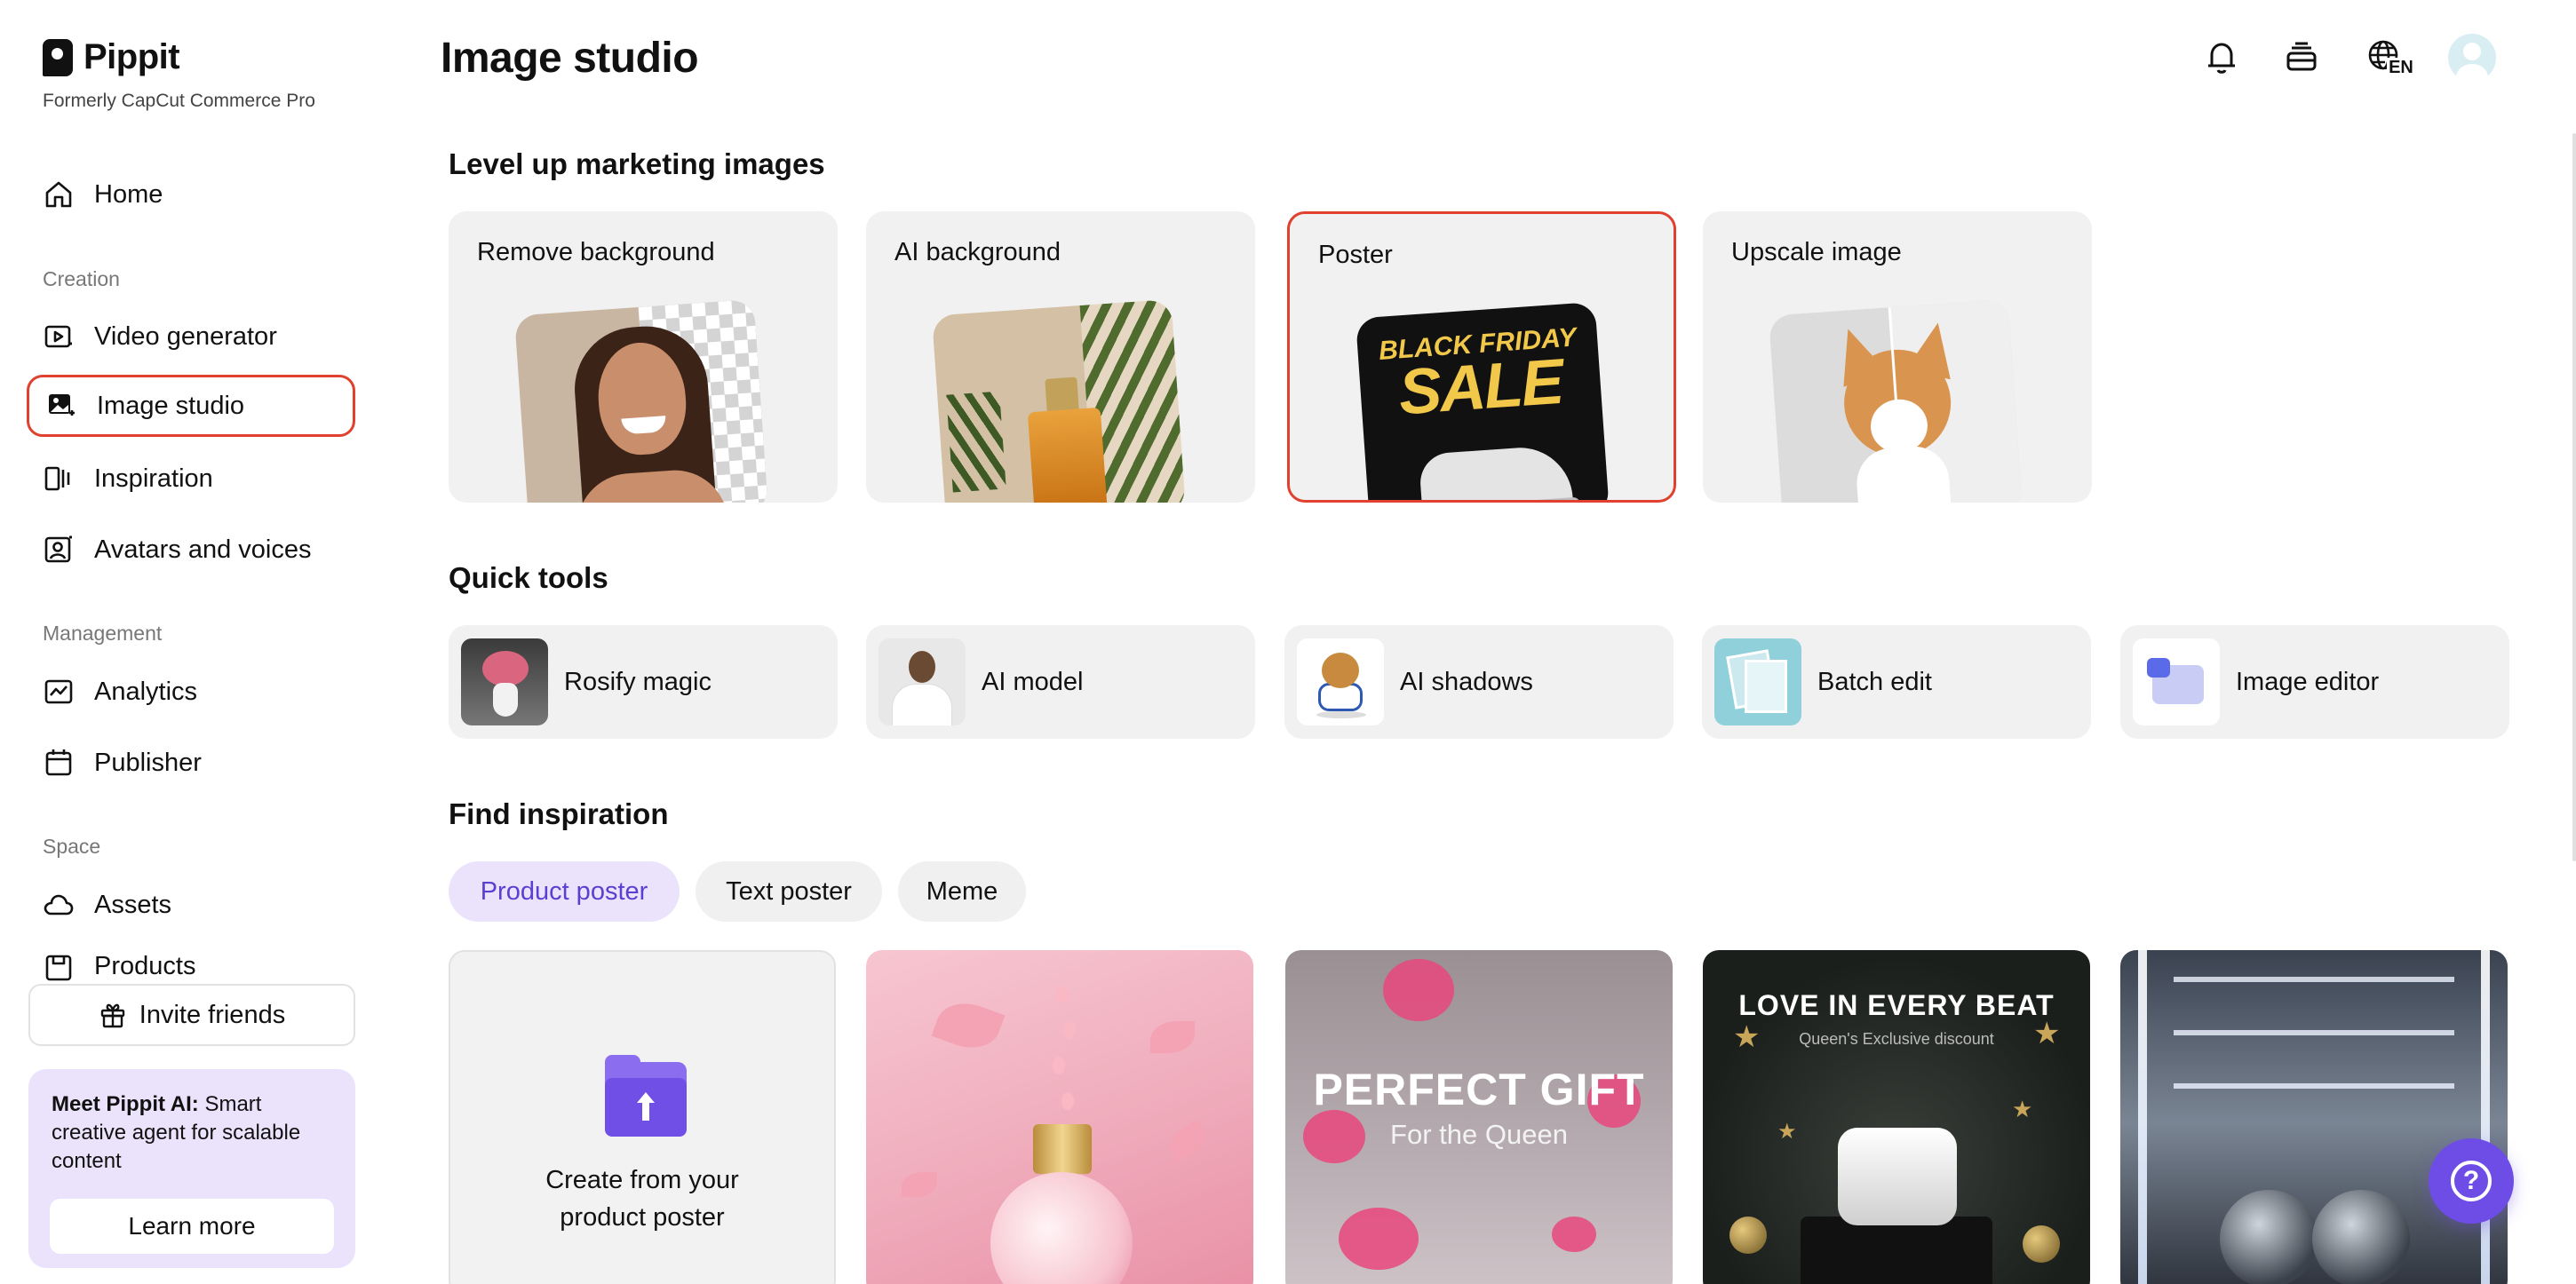 The image size is (2576, 1284). I want to click on feature-card-remove-background: Remove background, so click(643, 357).